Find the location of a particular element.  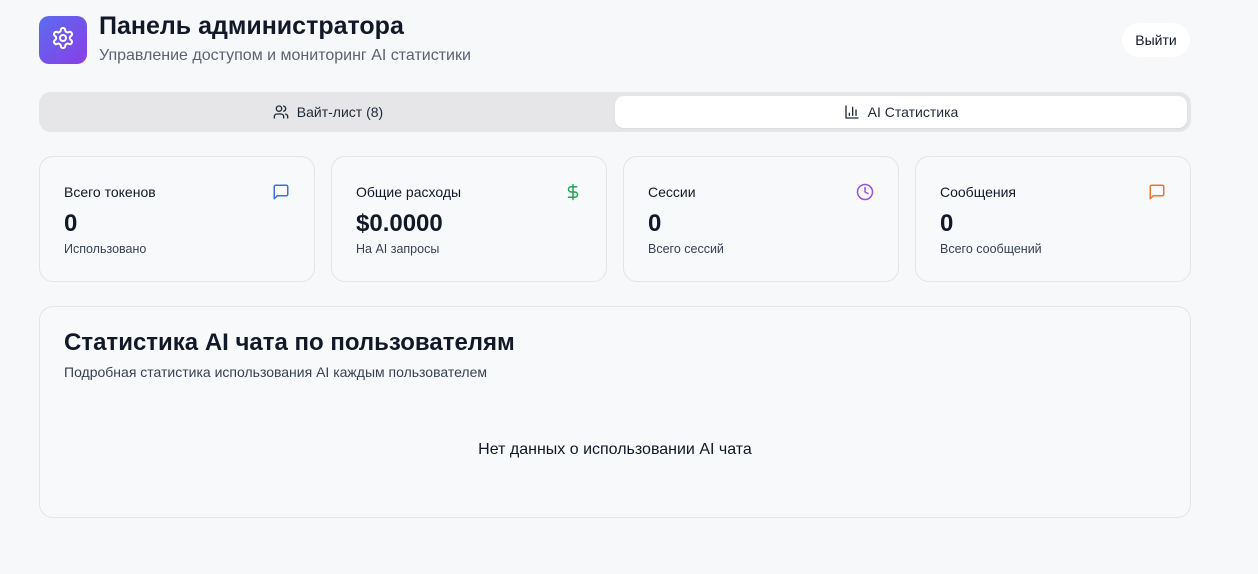

stat-card-tokens: Всего токенов 0 Использовано is located at coordinates (177, 219).